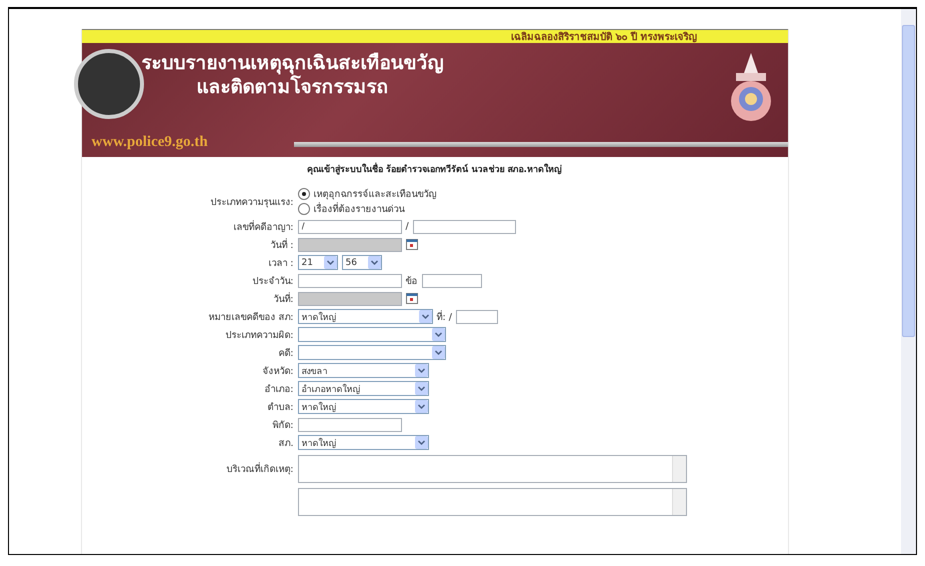  What do you see at coordinates (150, 142) in the screenshot?
I see `site-url: www.police9.go.th` at bounding box center [150, 142].